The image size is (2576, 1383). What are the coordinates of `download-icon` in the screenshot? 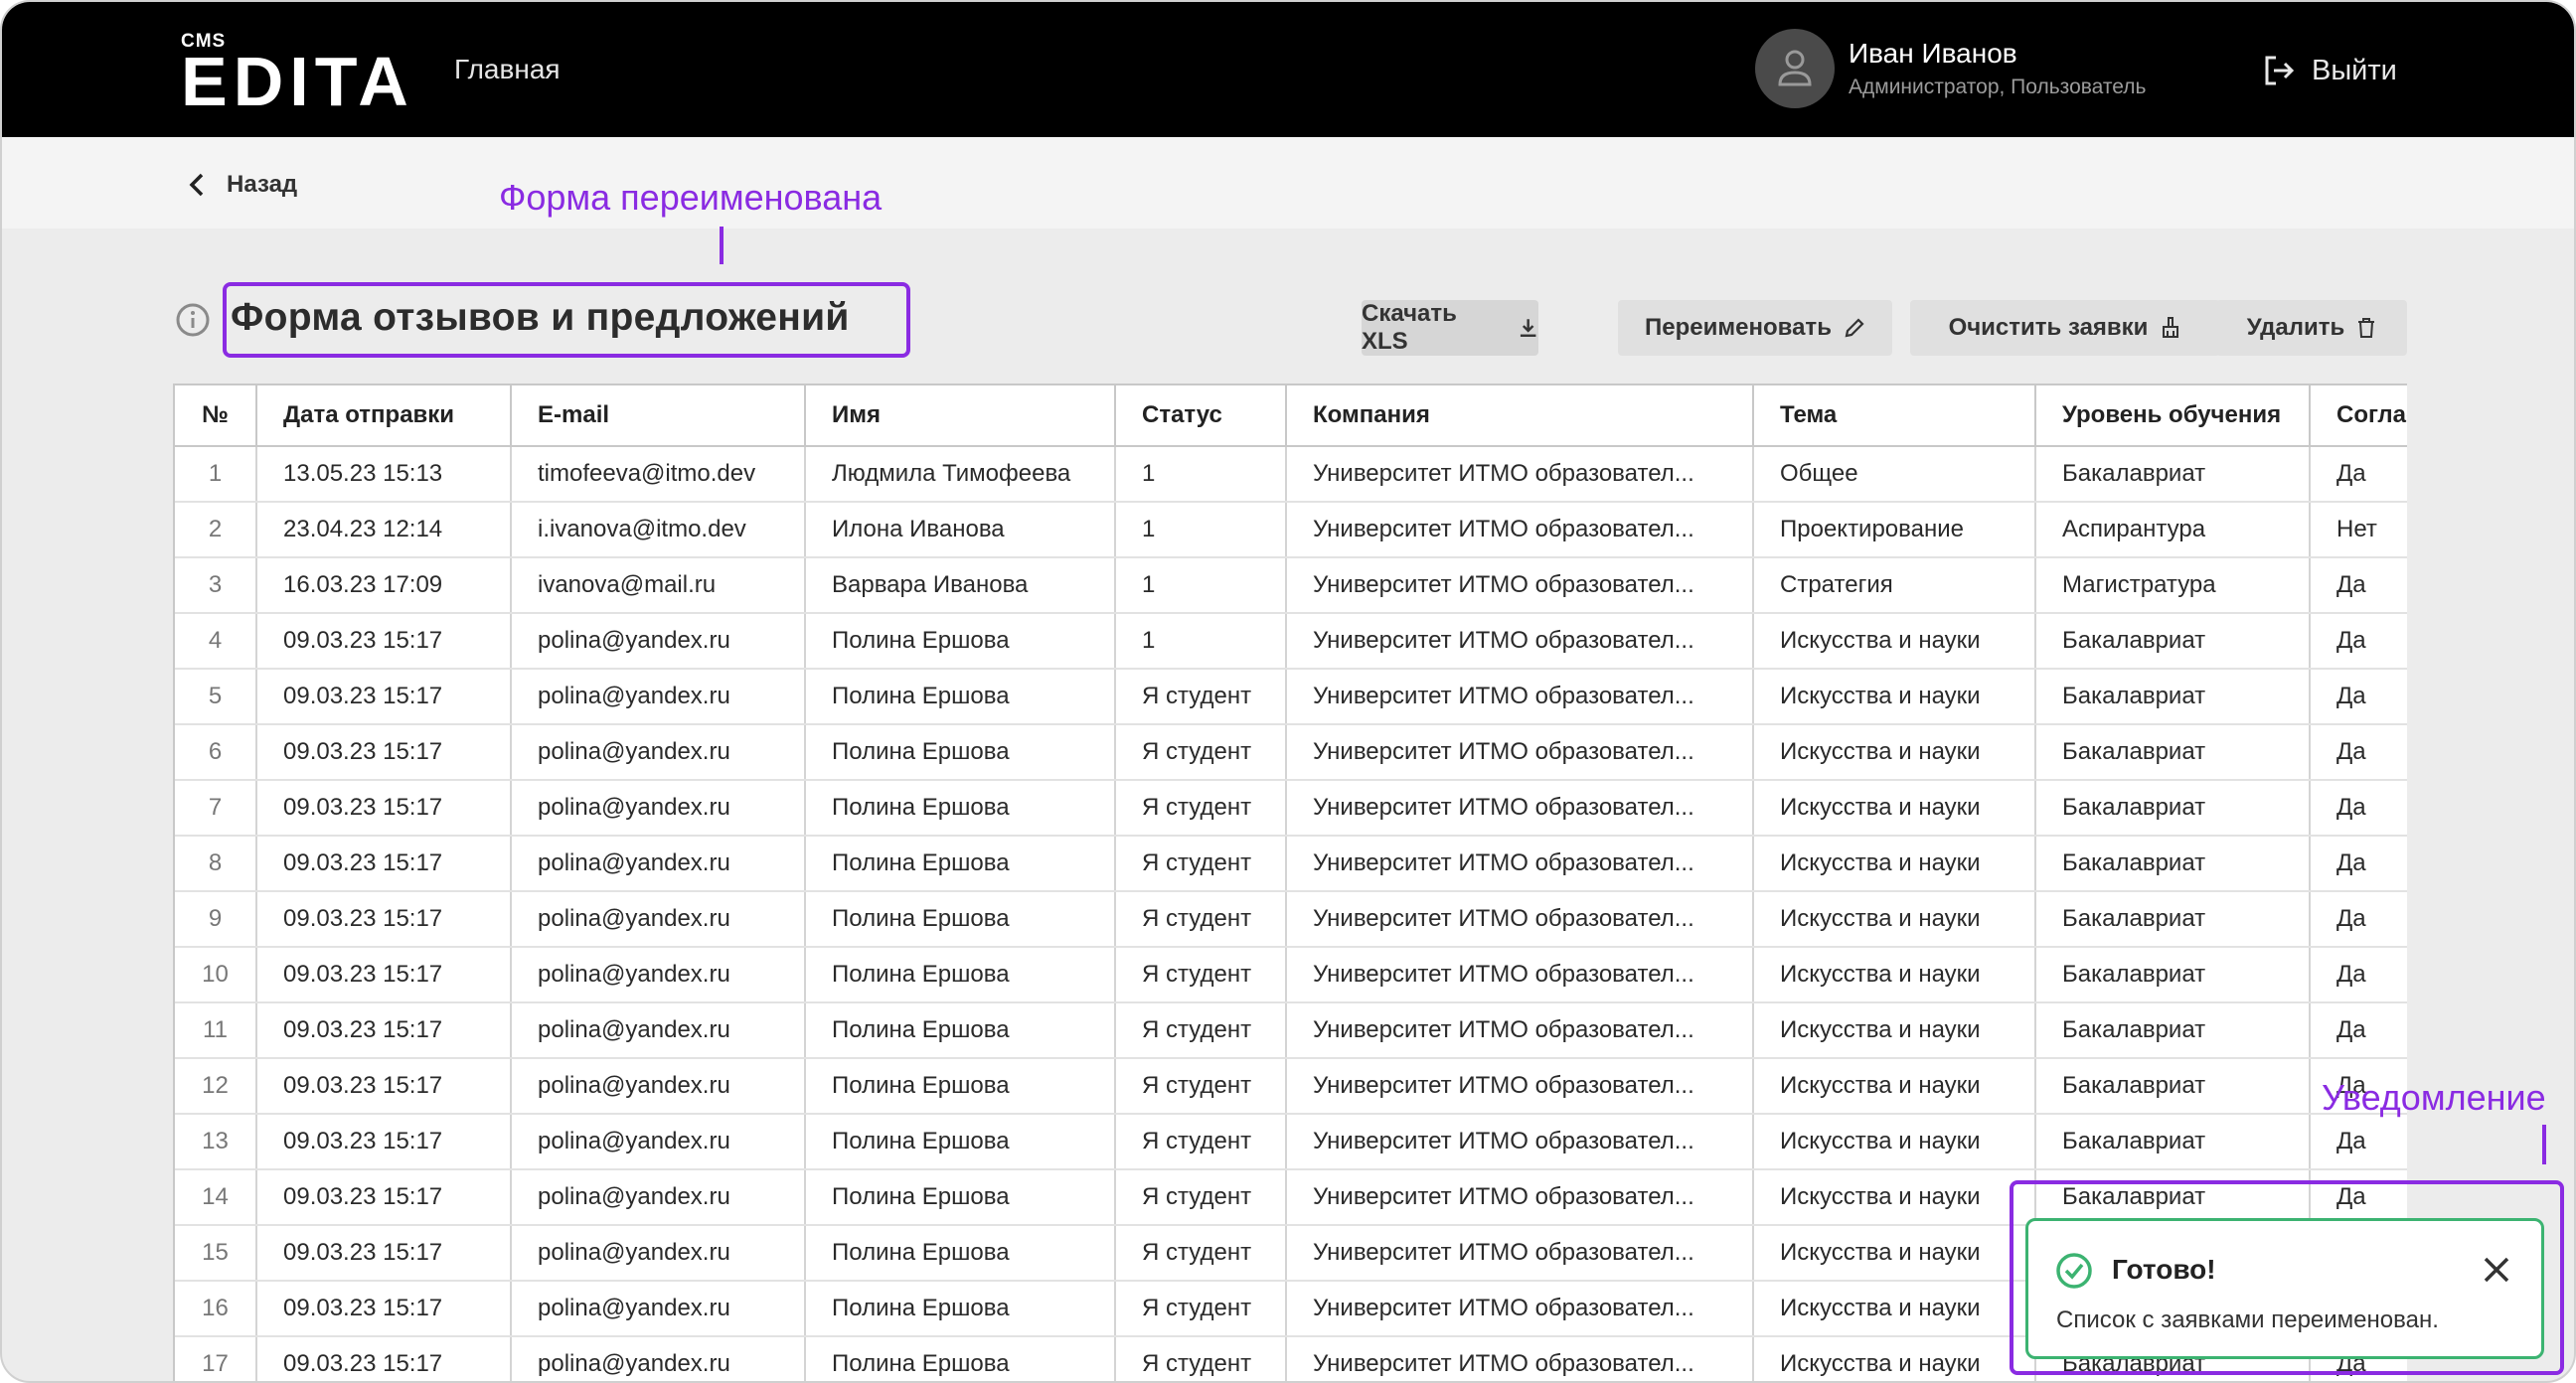 It's located at (1528, 328).